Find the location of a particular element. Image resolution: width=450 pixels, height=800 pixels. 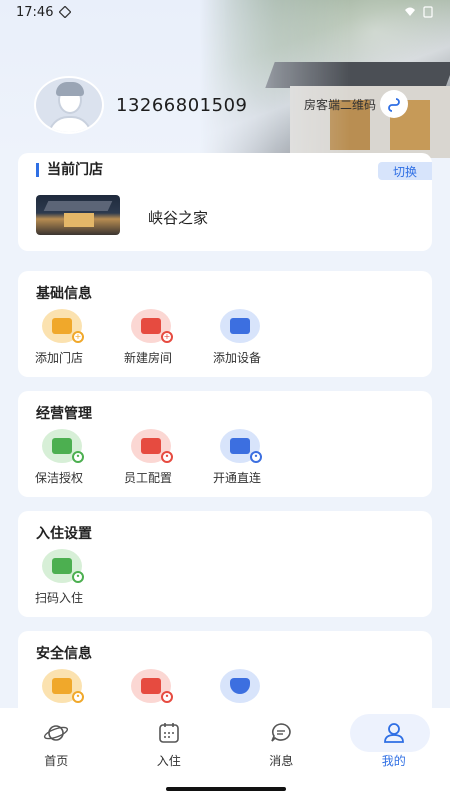

operations-title: 经营管理 is located at coordinates (64, 414).